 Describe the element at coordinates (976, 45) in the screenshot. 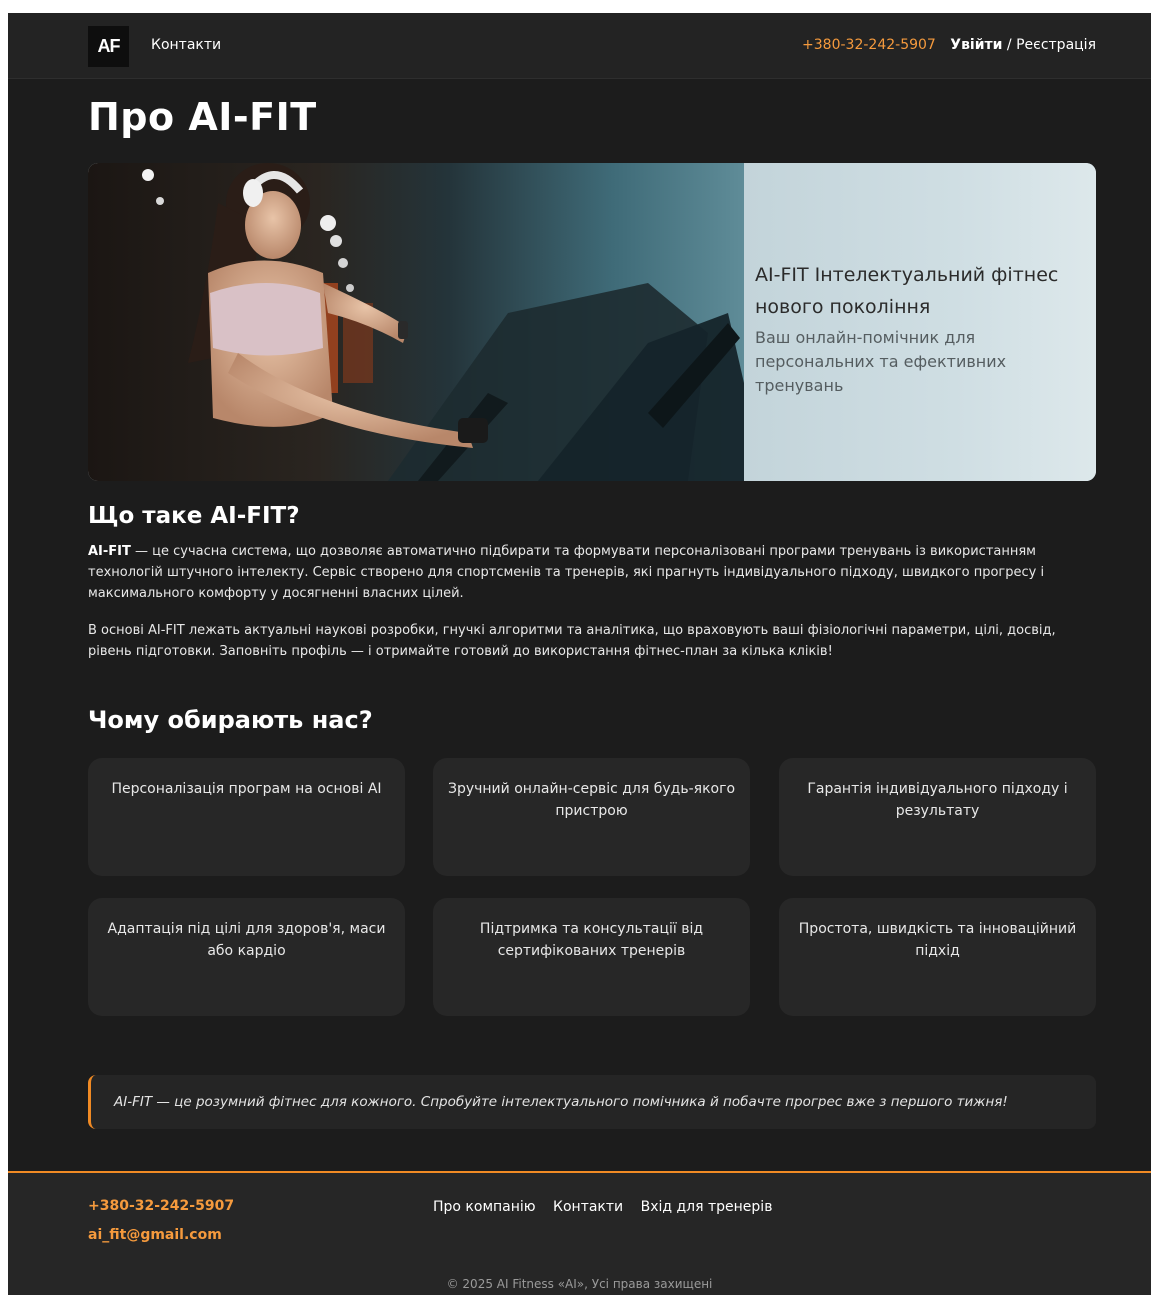

I see `login-link: Увійти` at that location.